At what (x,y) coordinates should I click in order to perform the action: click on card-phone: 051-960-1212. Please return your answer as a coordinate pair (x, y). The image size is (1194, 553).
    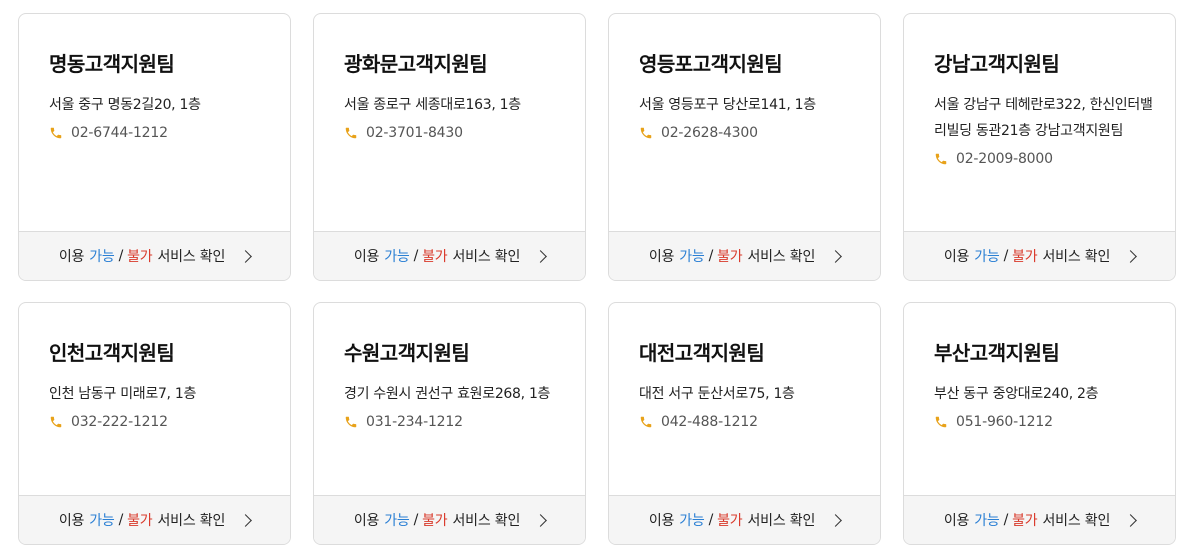
    Looking at the image, I should click on (1044, 422).